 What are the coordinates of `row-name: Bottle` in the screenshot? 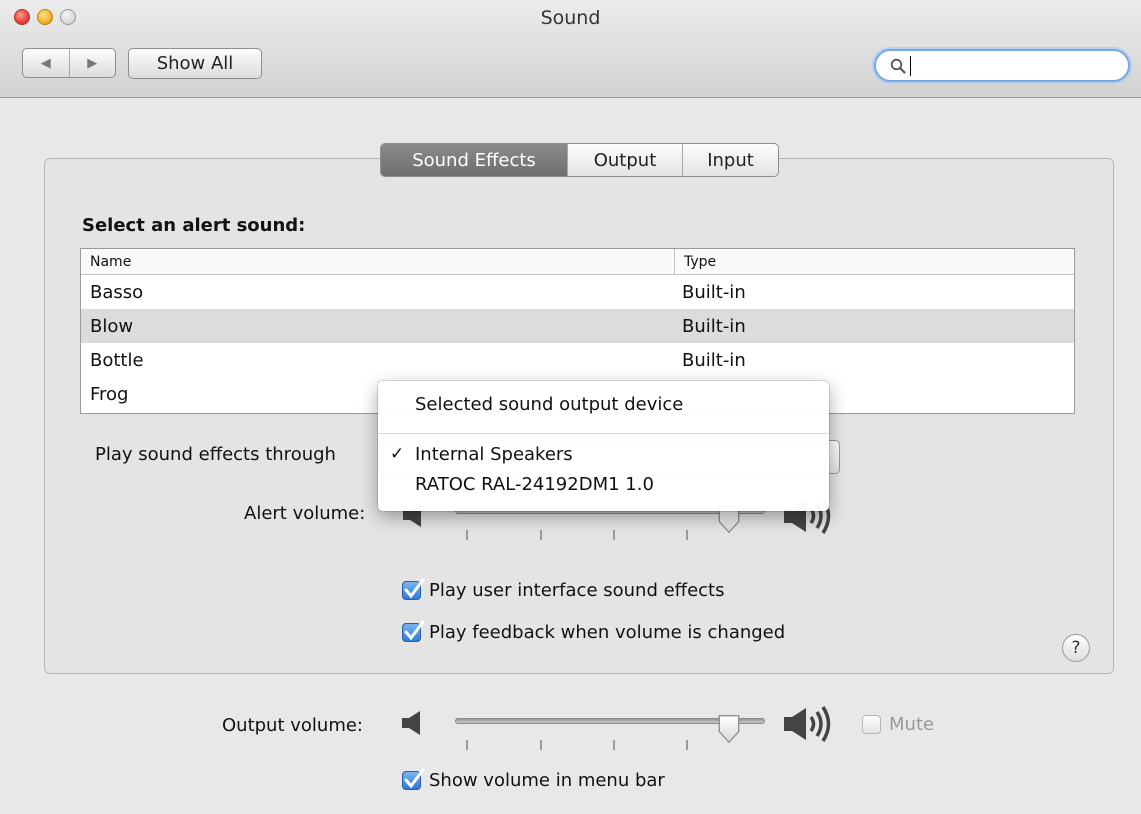 It's located at (117, 360).